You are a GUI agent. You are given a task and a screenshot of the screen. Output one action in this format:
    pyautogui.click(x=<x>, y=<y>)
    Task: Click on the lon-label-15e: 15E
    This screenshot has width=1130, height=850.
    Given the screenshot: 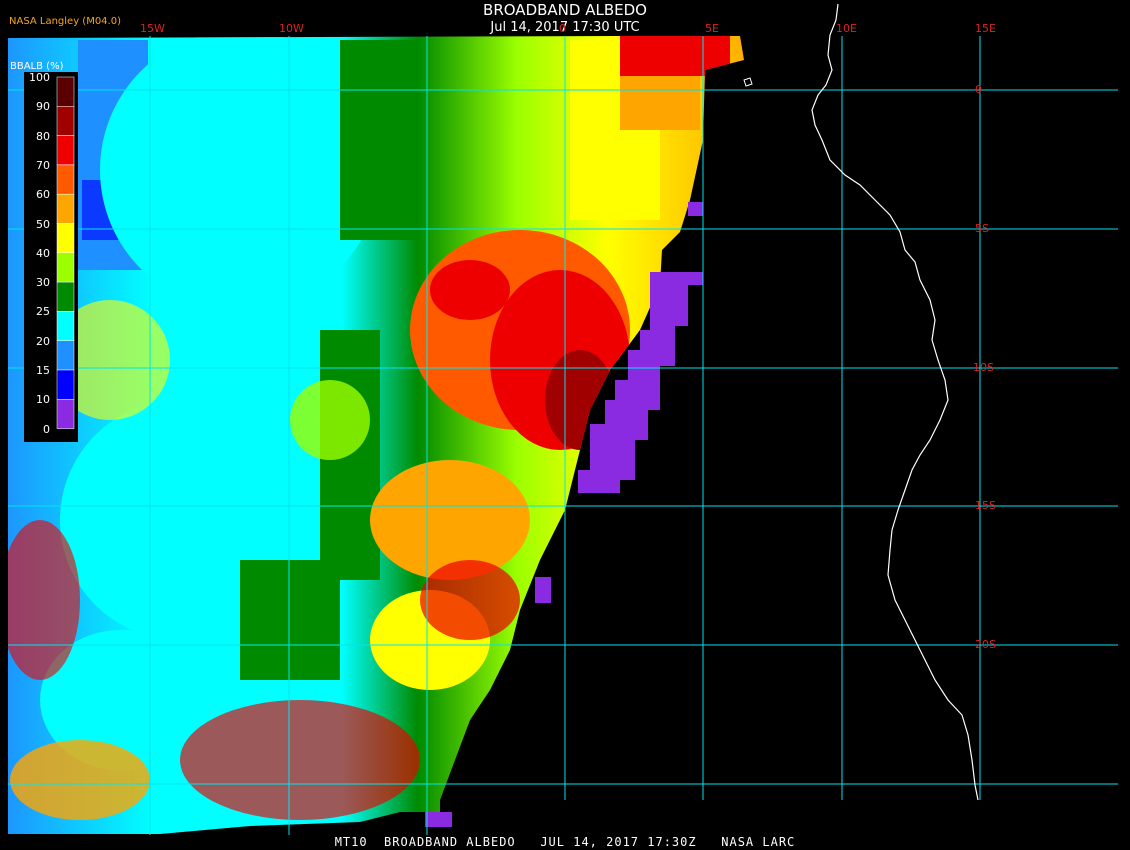 What is the action you would take?
    pyautogui.click(x=985, y=28)
    